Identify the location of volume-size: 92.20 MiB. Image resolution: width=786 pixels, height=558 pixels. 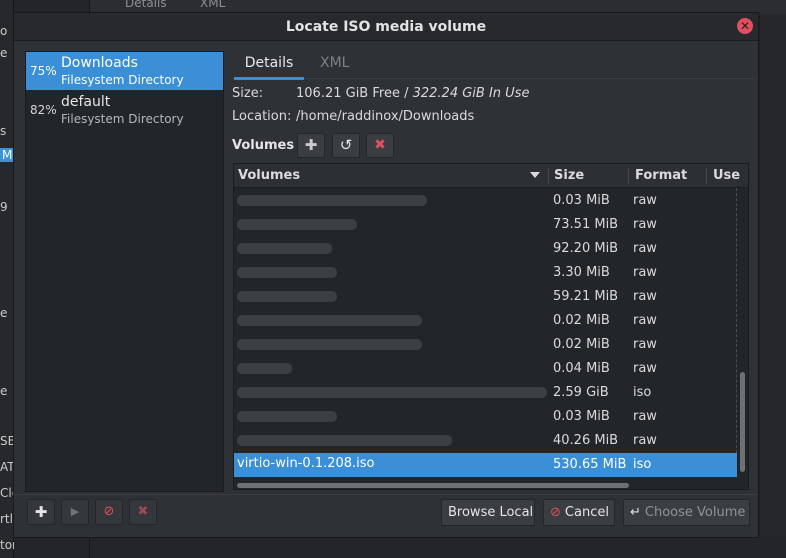
(586, 248).